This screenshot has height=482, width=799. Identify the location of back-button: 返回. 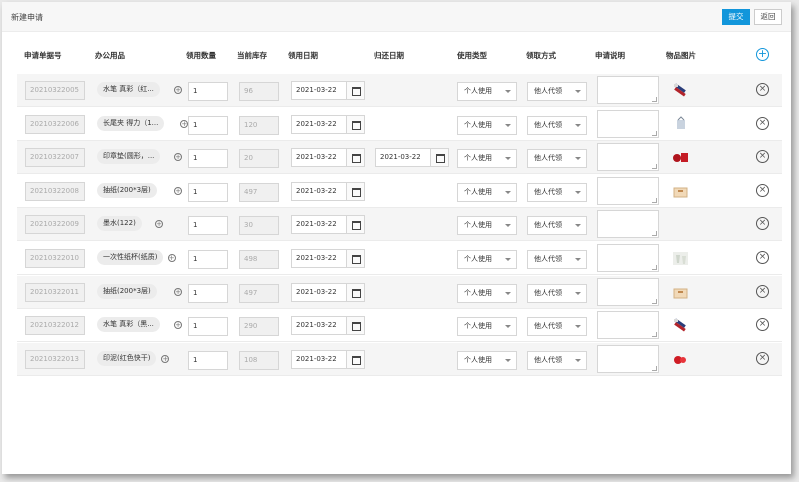
(768, 17).